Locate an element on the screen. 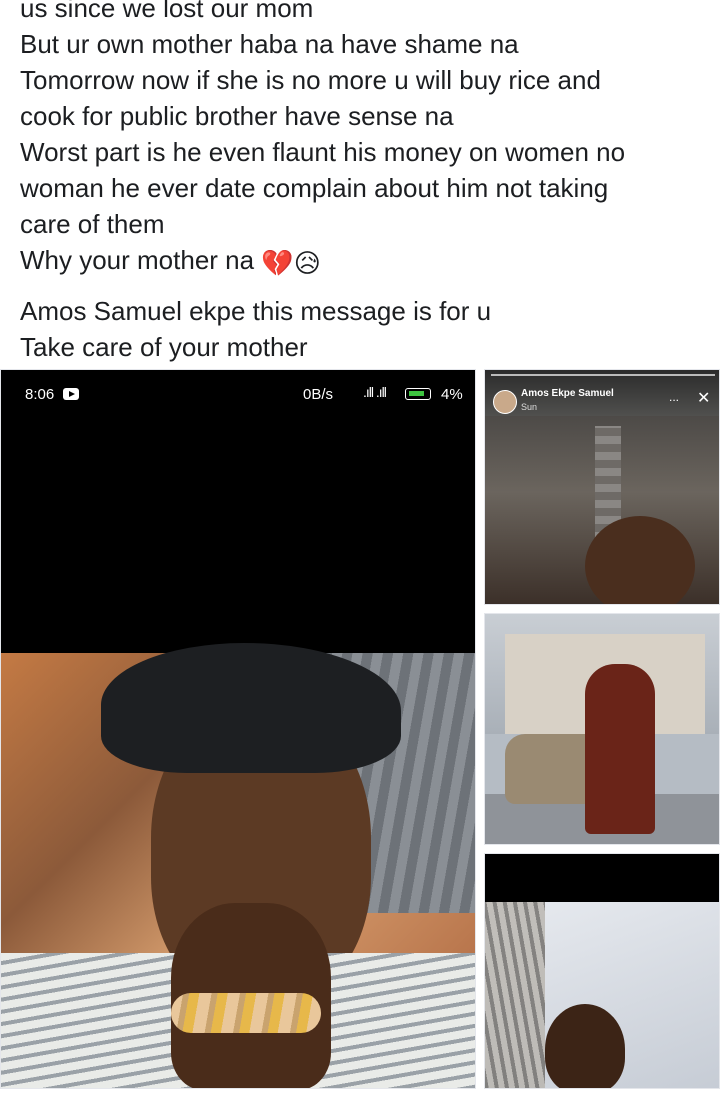 This screenshot has height=1103, width=720. man-standing is located at coordinates (620, 749).